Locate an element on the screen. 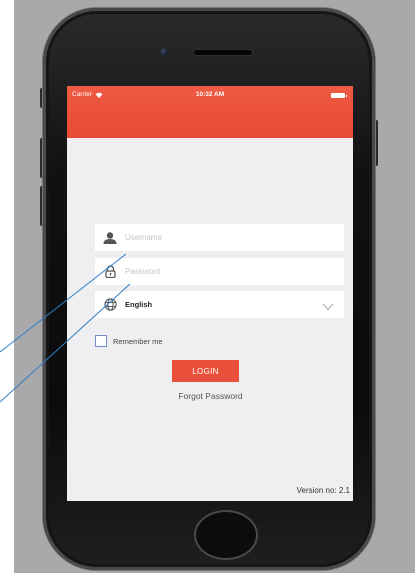 The height and width of the screenshot is (573, 415). login-button: LOGIN is located at coordinates (205, 371).